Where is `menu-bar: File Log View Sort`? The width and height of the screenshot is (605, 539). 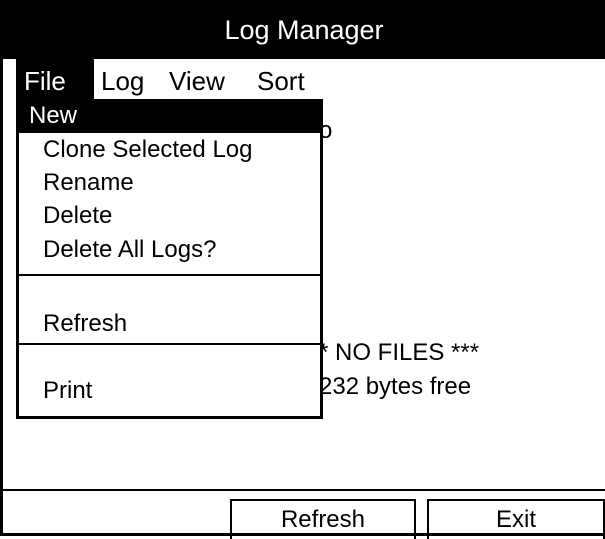
menu-bar: File Log View Sort is located at coordinates (304, 79).